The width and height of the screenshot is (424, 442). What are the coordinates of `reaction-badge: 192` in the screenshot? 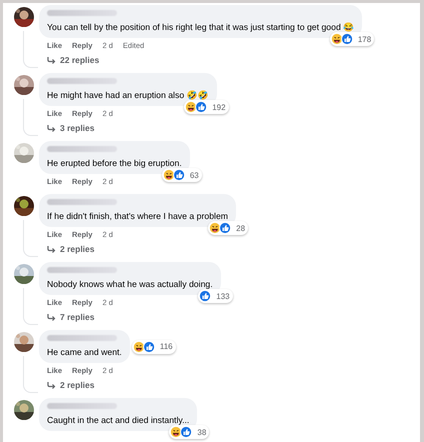 It's located at (206, 107).